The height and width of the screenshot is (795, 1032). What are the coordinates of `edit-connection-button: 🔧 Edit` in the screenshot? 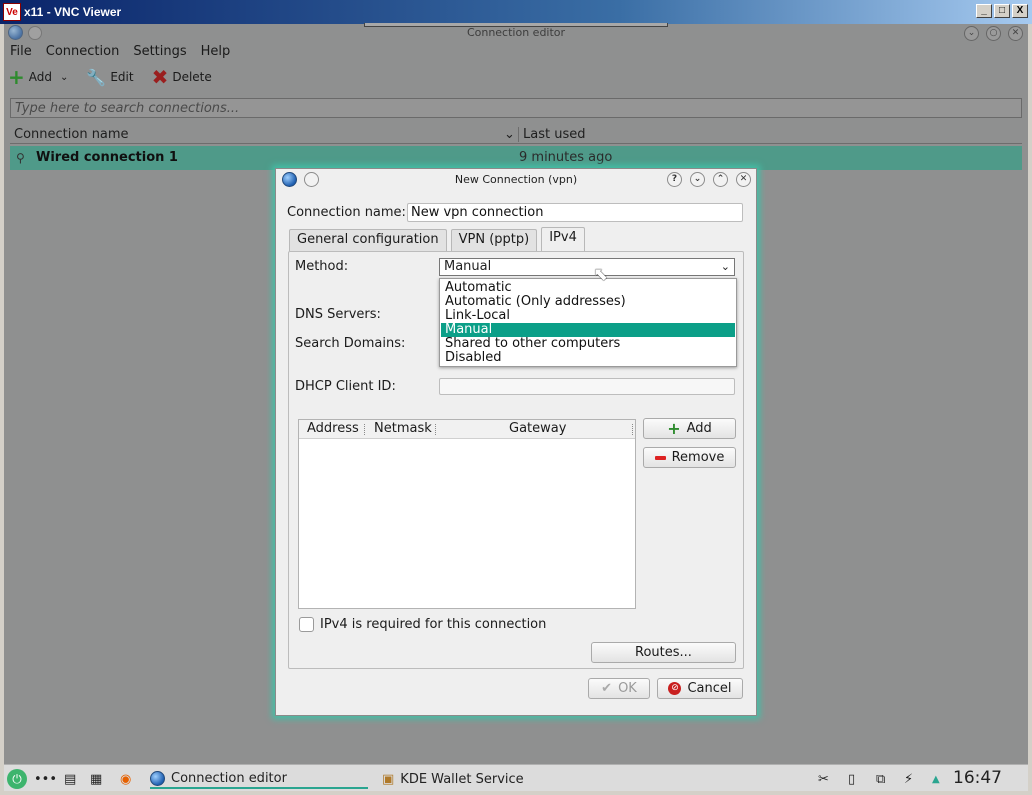 It's located at (109, 77).